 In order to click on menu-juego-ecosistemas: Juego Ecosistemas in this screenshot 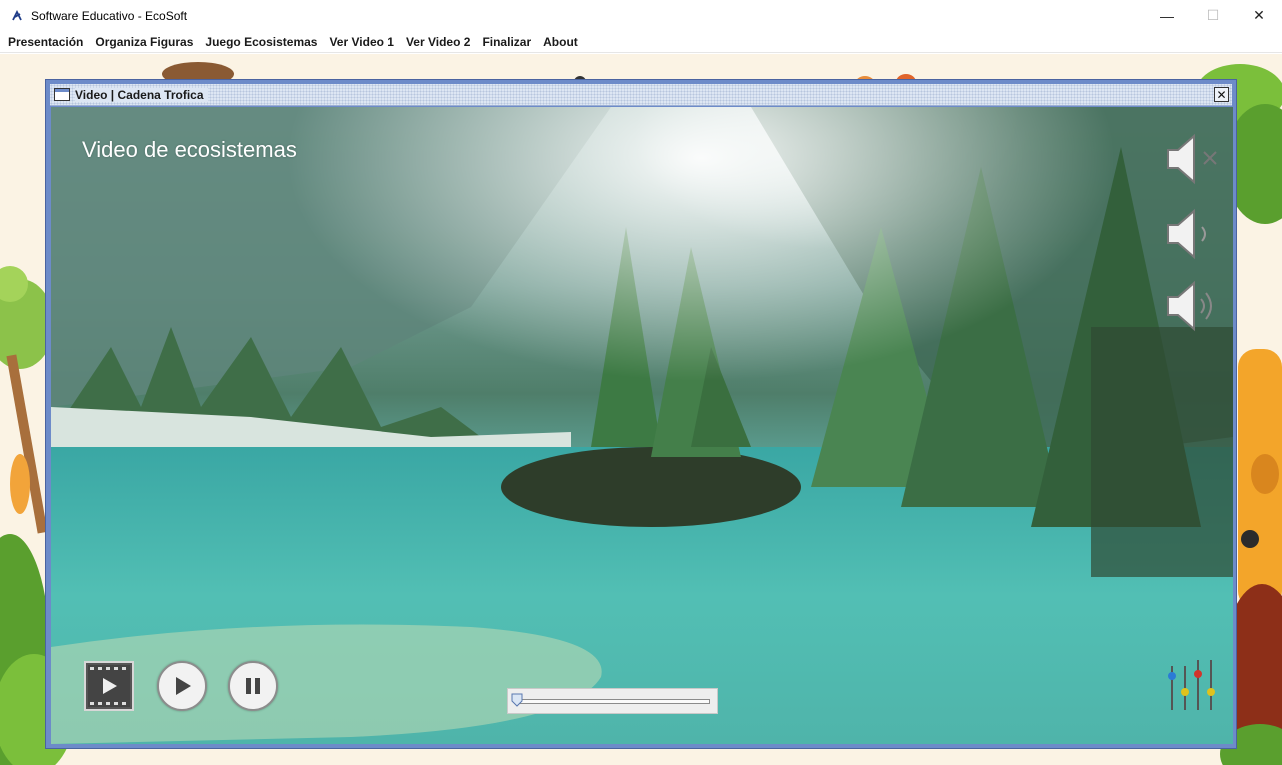, I will do `click(261, 42)`.